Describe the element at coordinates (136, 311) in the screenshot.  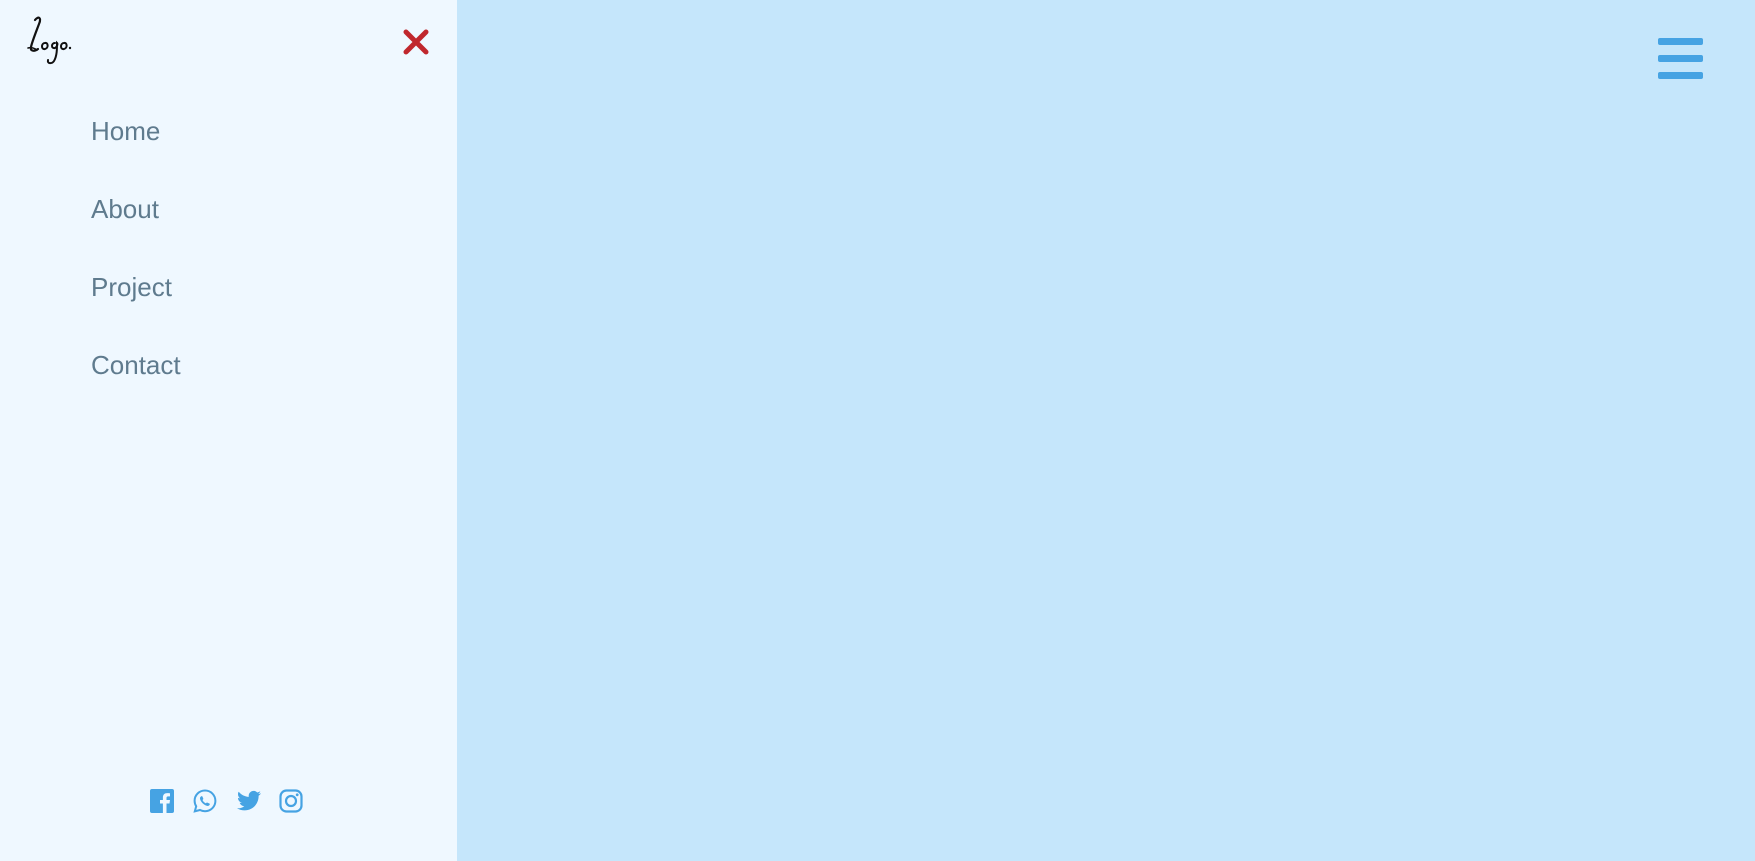
I see `nav-item-project: Project` at that location.